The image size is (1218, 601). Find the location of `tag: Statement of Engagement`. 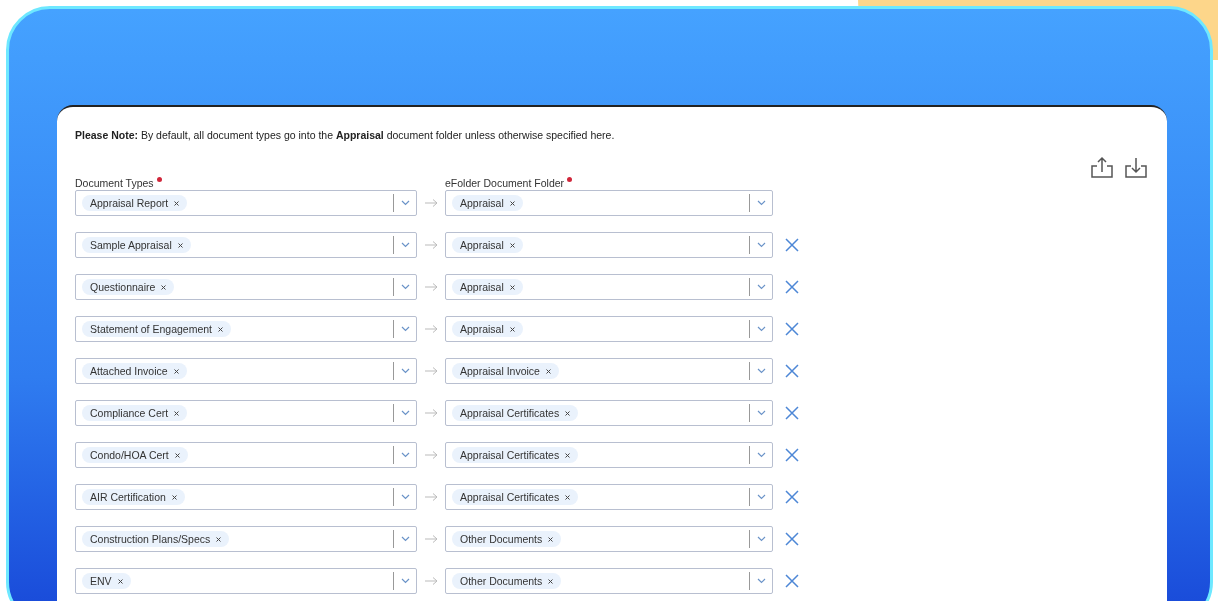

tag: Statement of Engagement is located at coordinates (156, 329).